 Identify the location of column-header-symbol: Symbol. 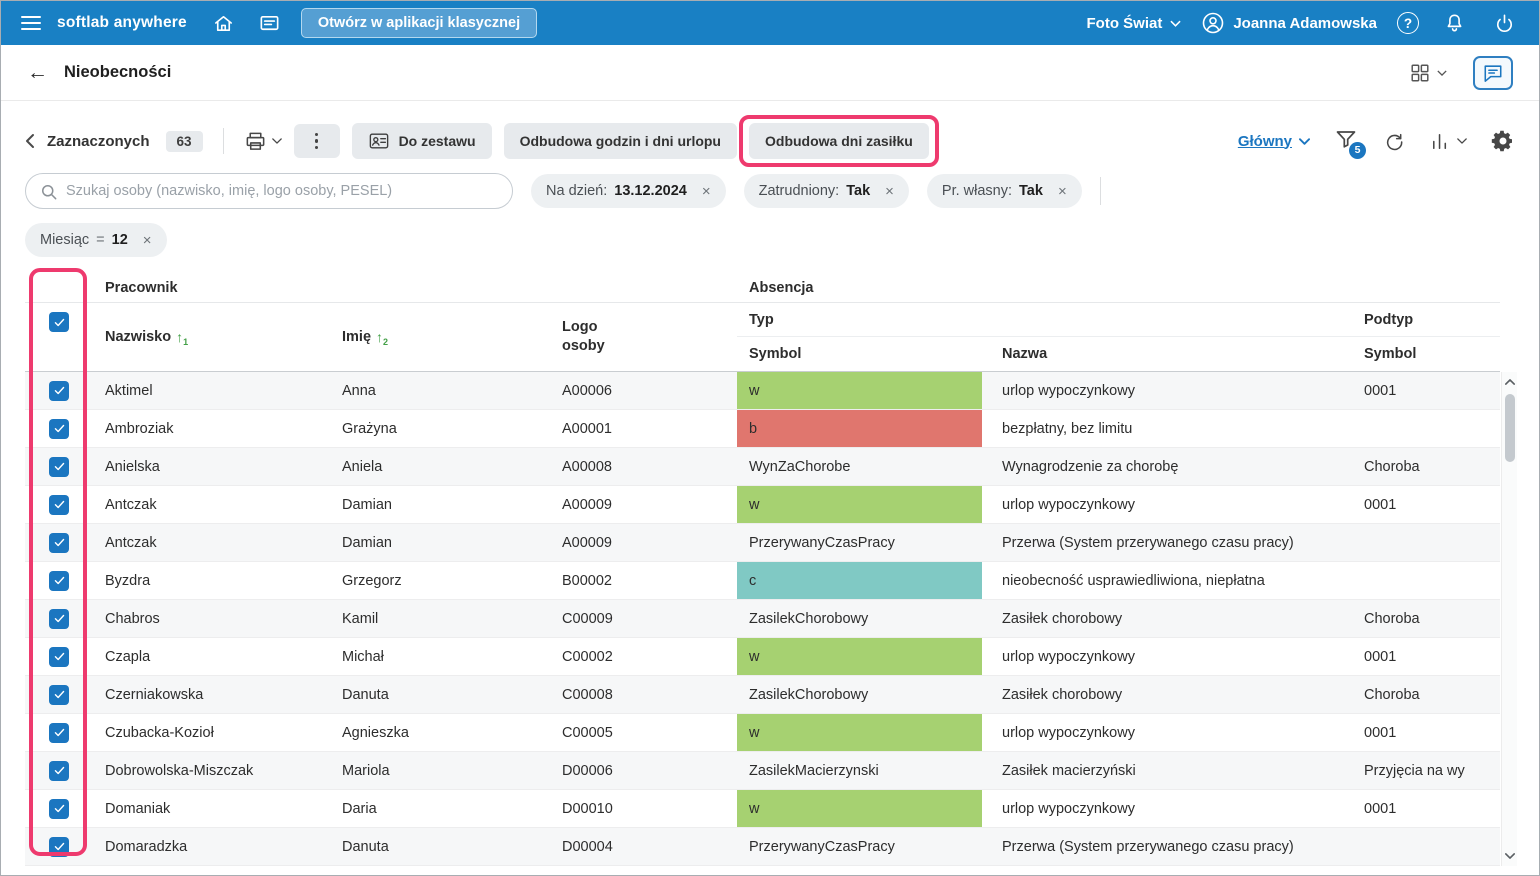
(863, 354).